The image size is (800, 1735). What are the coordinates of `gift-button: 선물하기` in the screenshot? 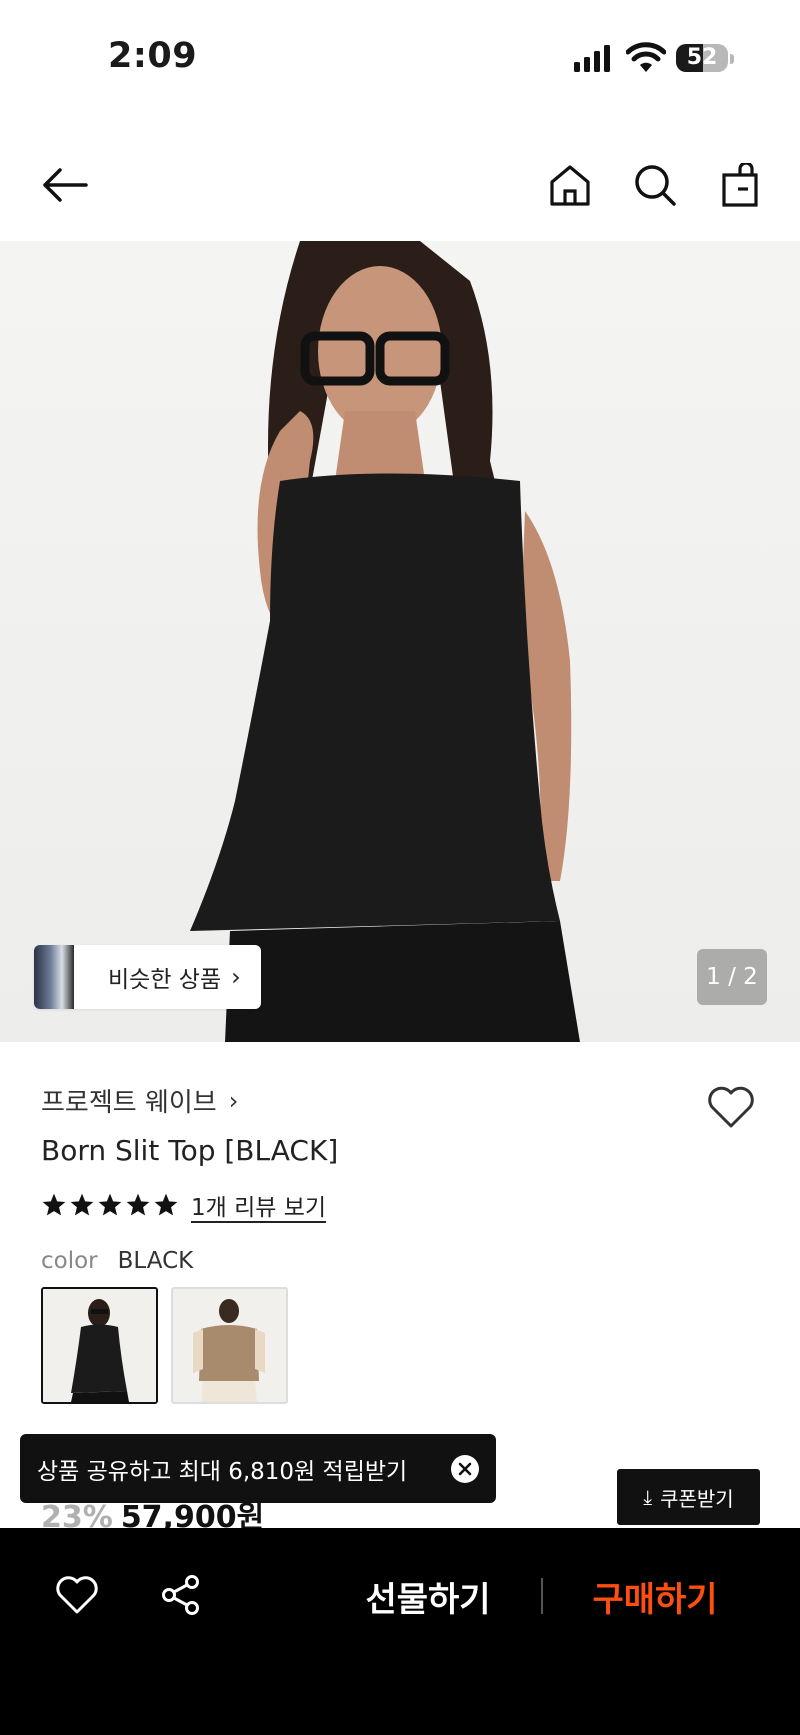 It's located at (428, 1596).